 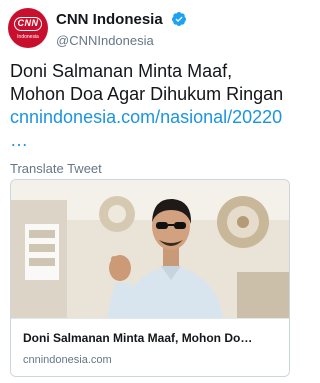 I want to click on card-domain: cnnindonesia.com, so click(x=67, y=360).